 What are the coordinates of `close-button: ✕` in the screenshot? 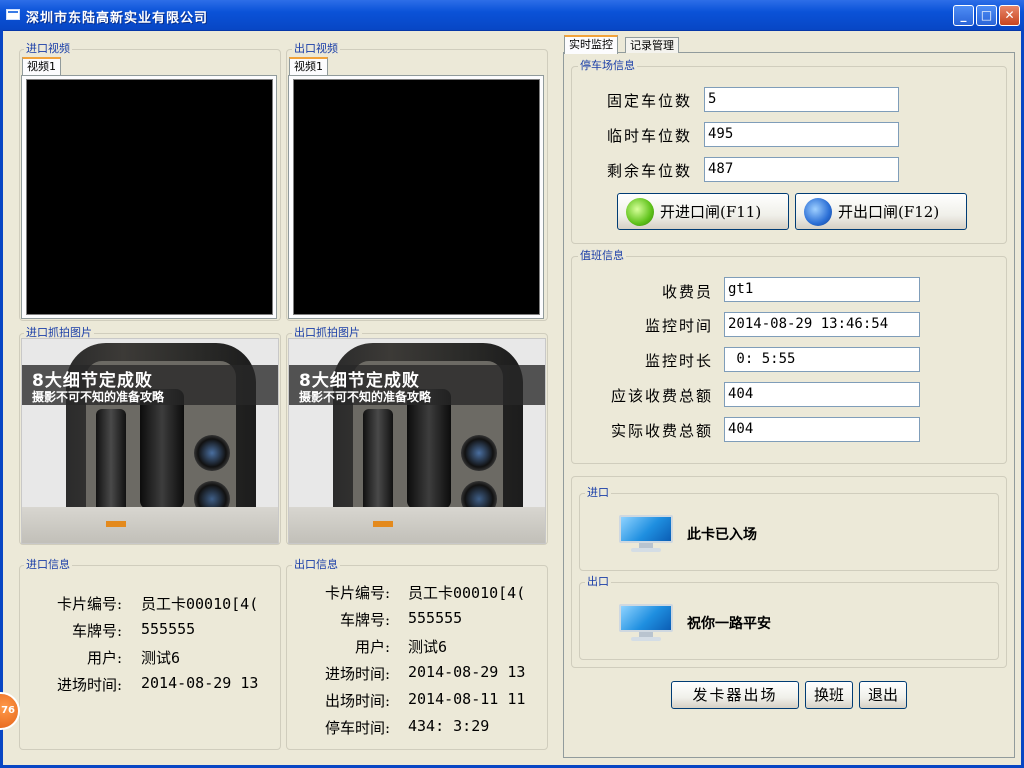 It's located at (1009, 15).